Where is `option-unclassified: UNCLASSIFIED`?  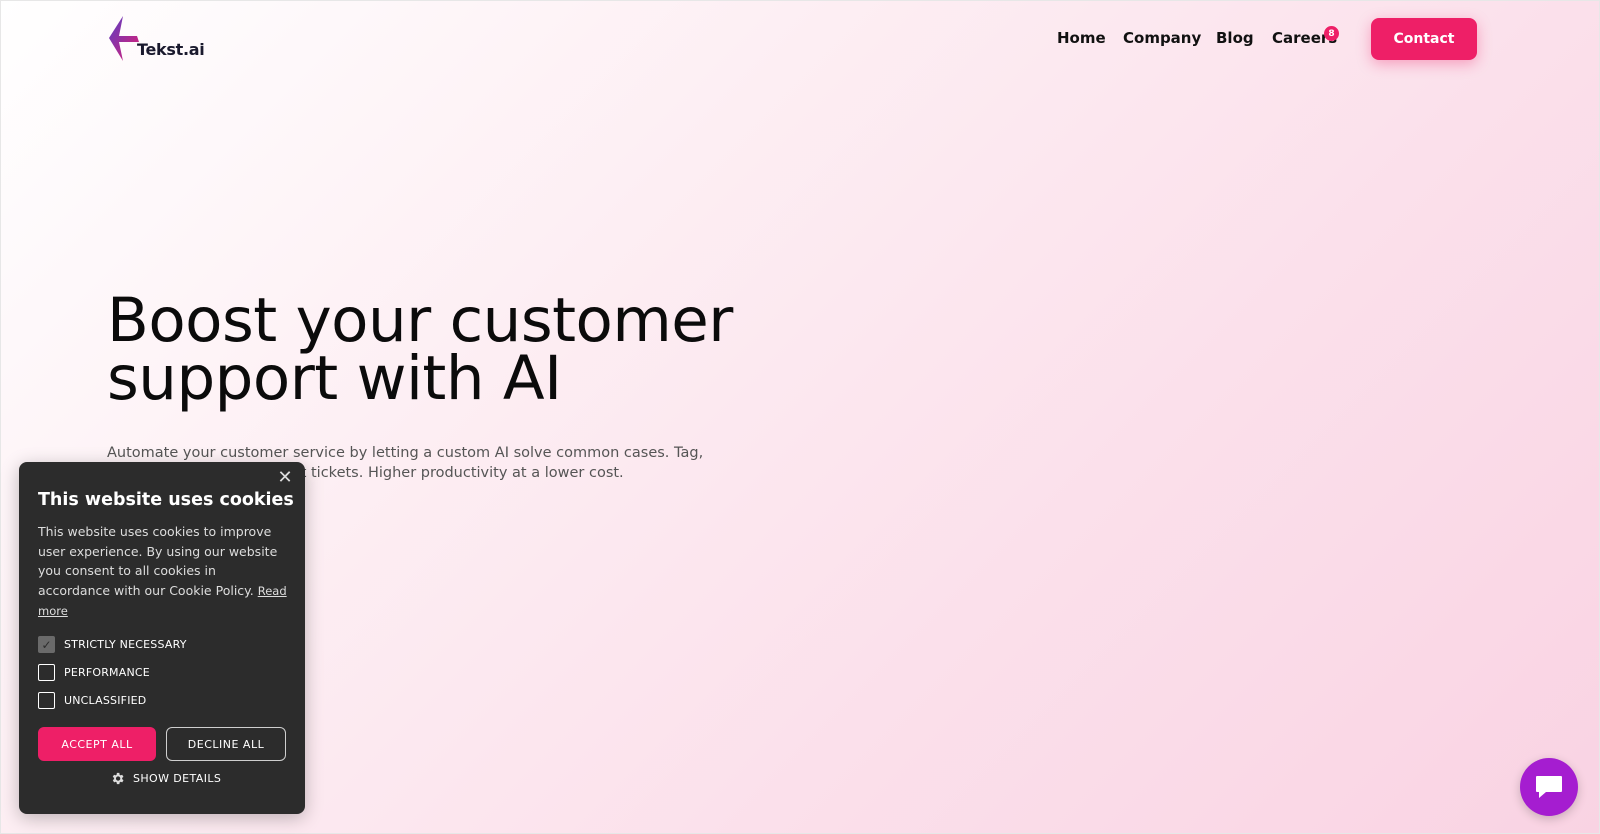 option-unclassified: UNCLASSIFIED is located at coordinates (92, 700).